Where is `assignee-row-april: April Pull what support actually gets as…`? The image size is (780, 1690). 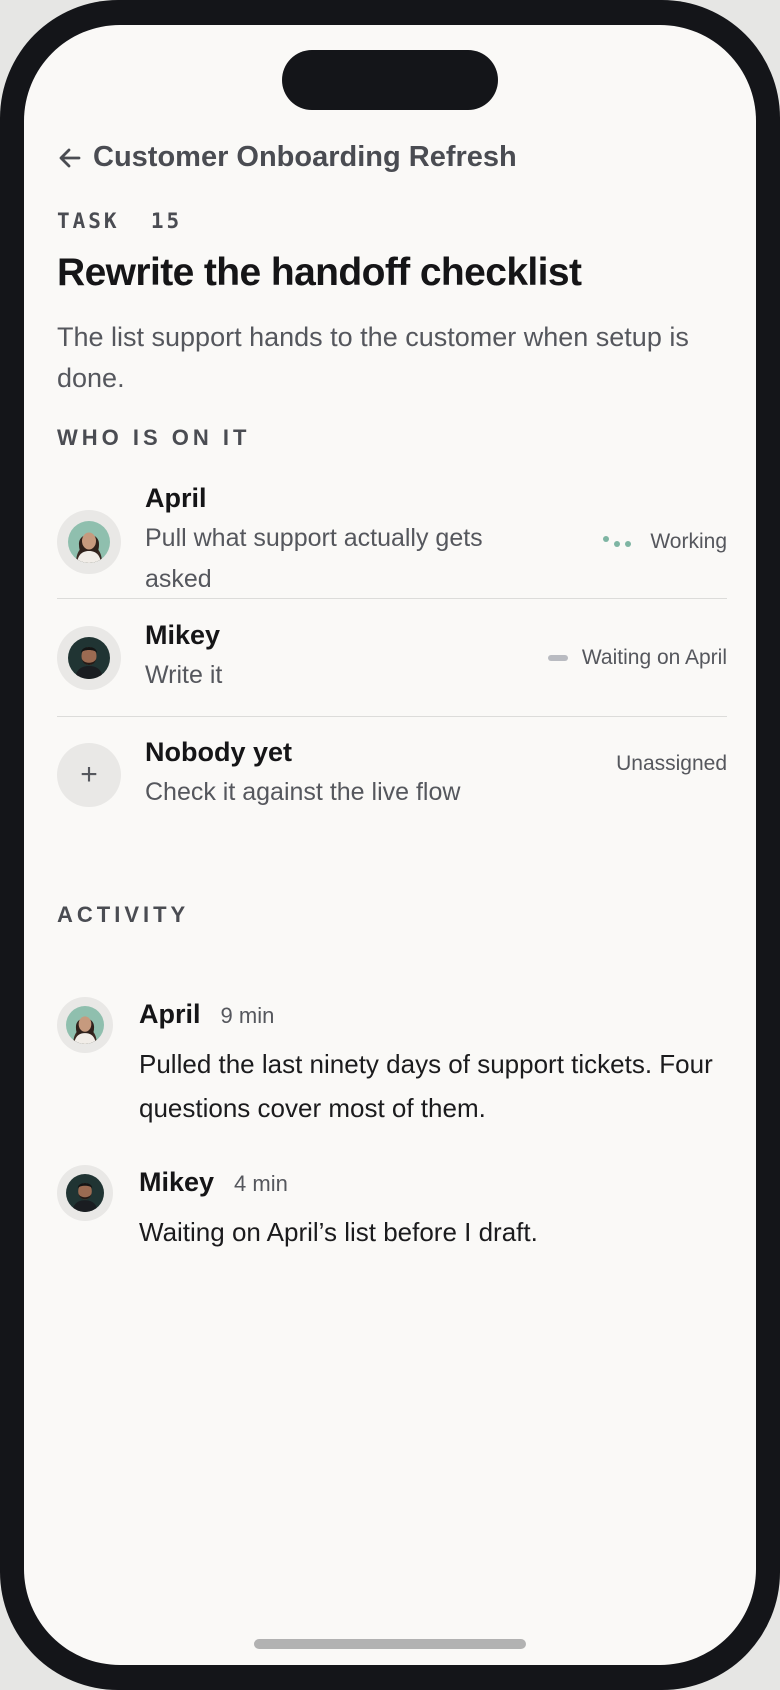 assignee-row-april: April Pull what support actually gets as… is located at coordinates (392, 541).